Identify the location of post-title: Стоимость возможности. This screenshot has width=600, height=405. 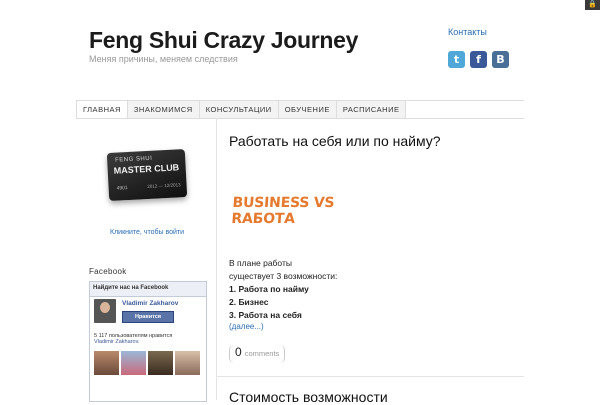
(308, 397).